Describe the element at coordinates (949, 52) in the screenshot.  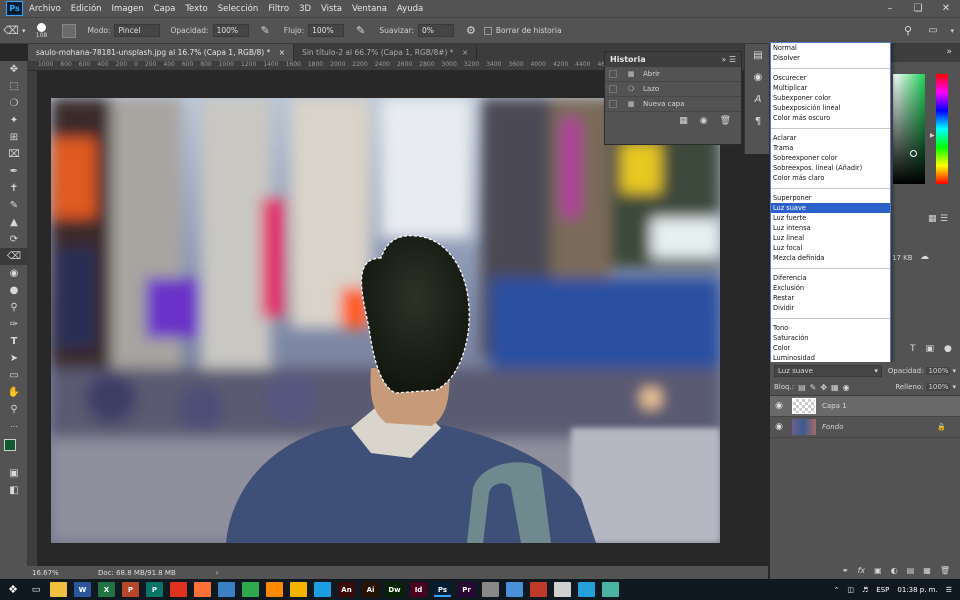
I see `panel-menu-icon: »` at that location.